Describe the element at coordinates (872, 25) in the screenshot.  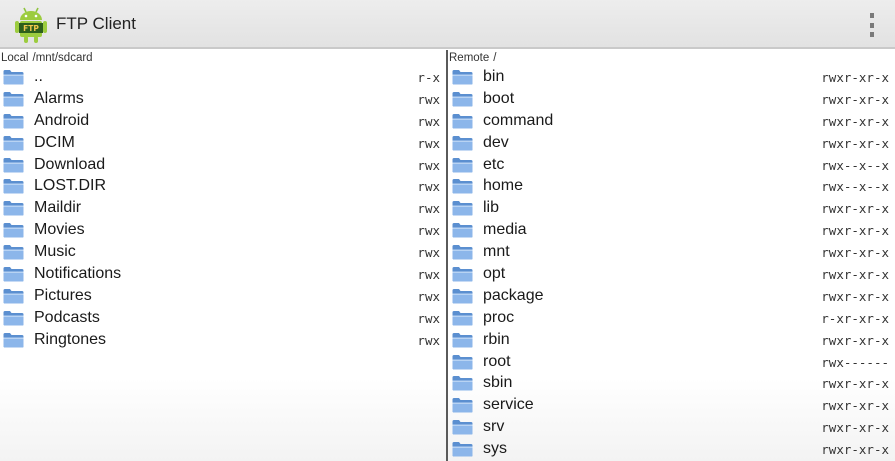
I see `overflow-menu-button` at that location.